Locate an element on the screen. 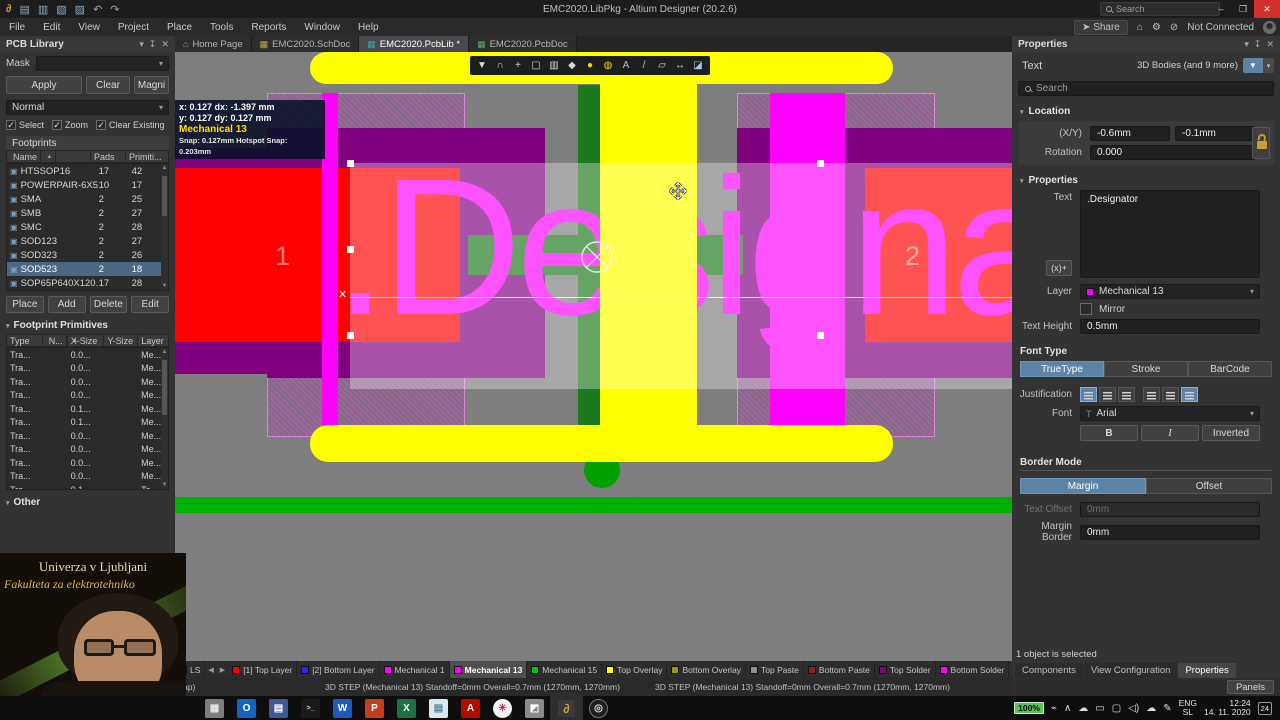  location-section-header: ▾ Location is located at coordinates (1150, 111).